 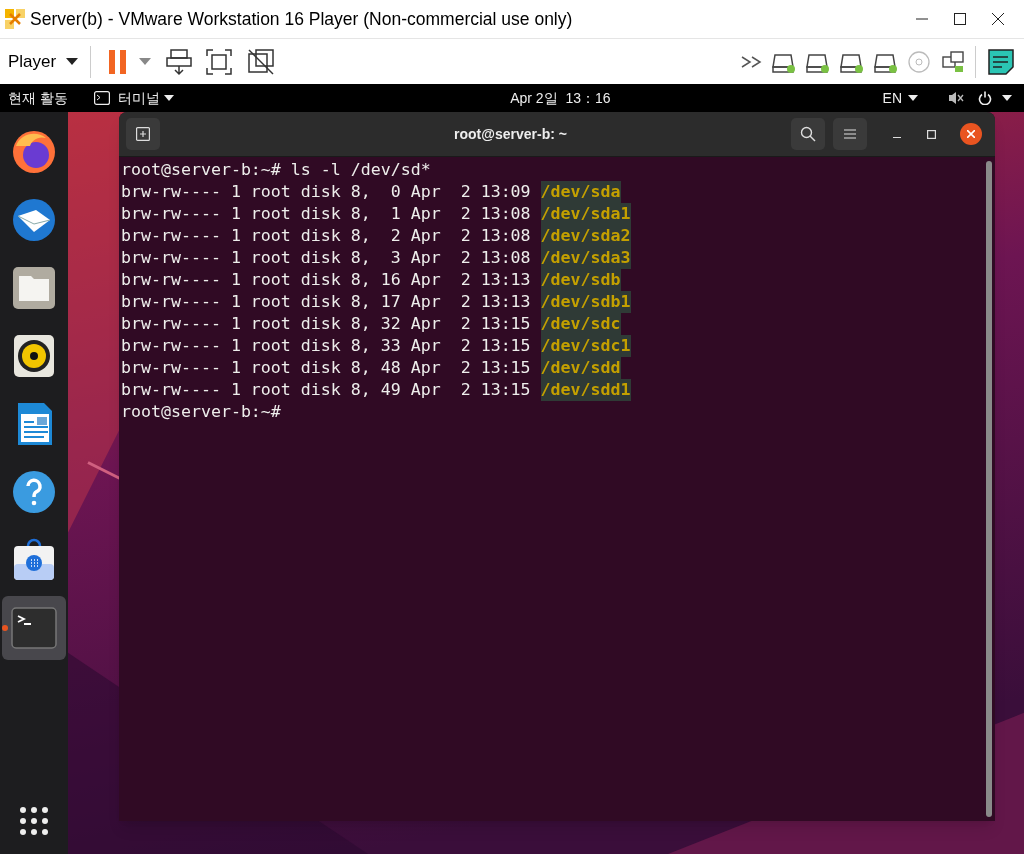 What do you see at coordinates (34, 492) in the screenshot?
I see `help-icon` at bounding box center [34, 492].